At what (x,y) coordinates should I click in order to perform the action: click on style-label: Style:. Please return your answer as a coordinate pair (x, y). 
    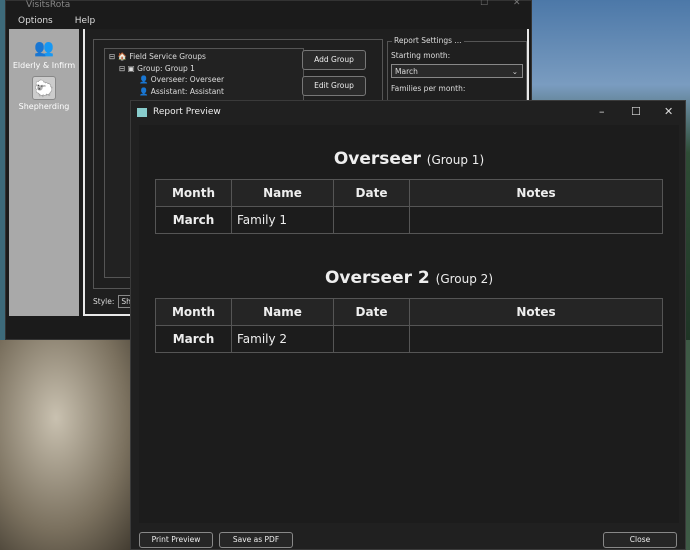
    Looking at the image, I should click on (104, 301).